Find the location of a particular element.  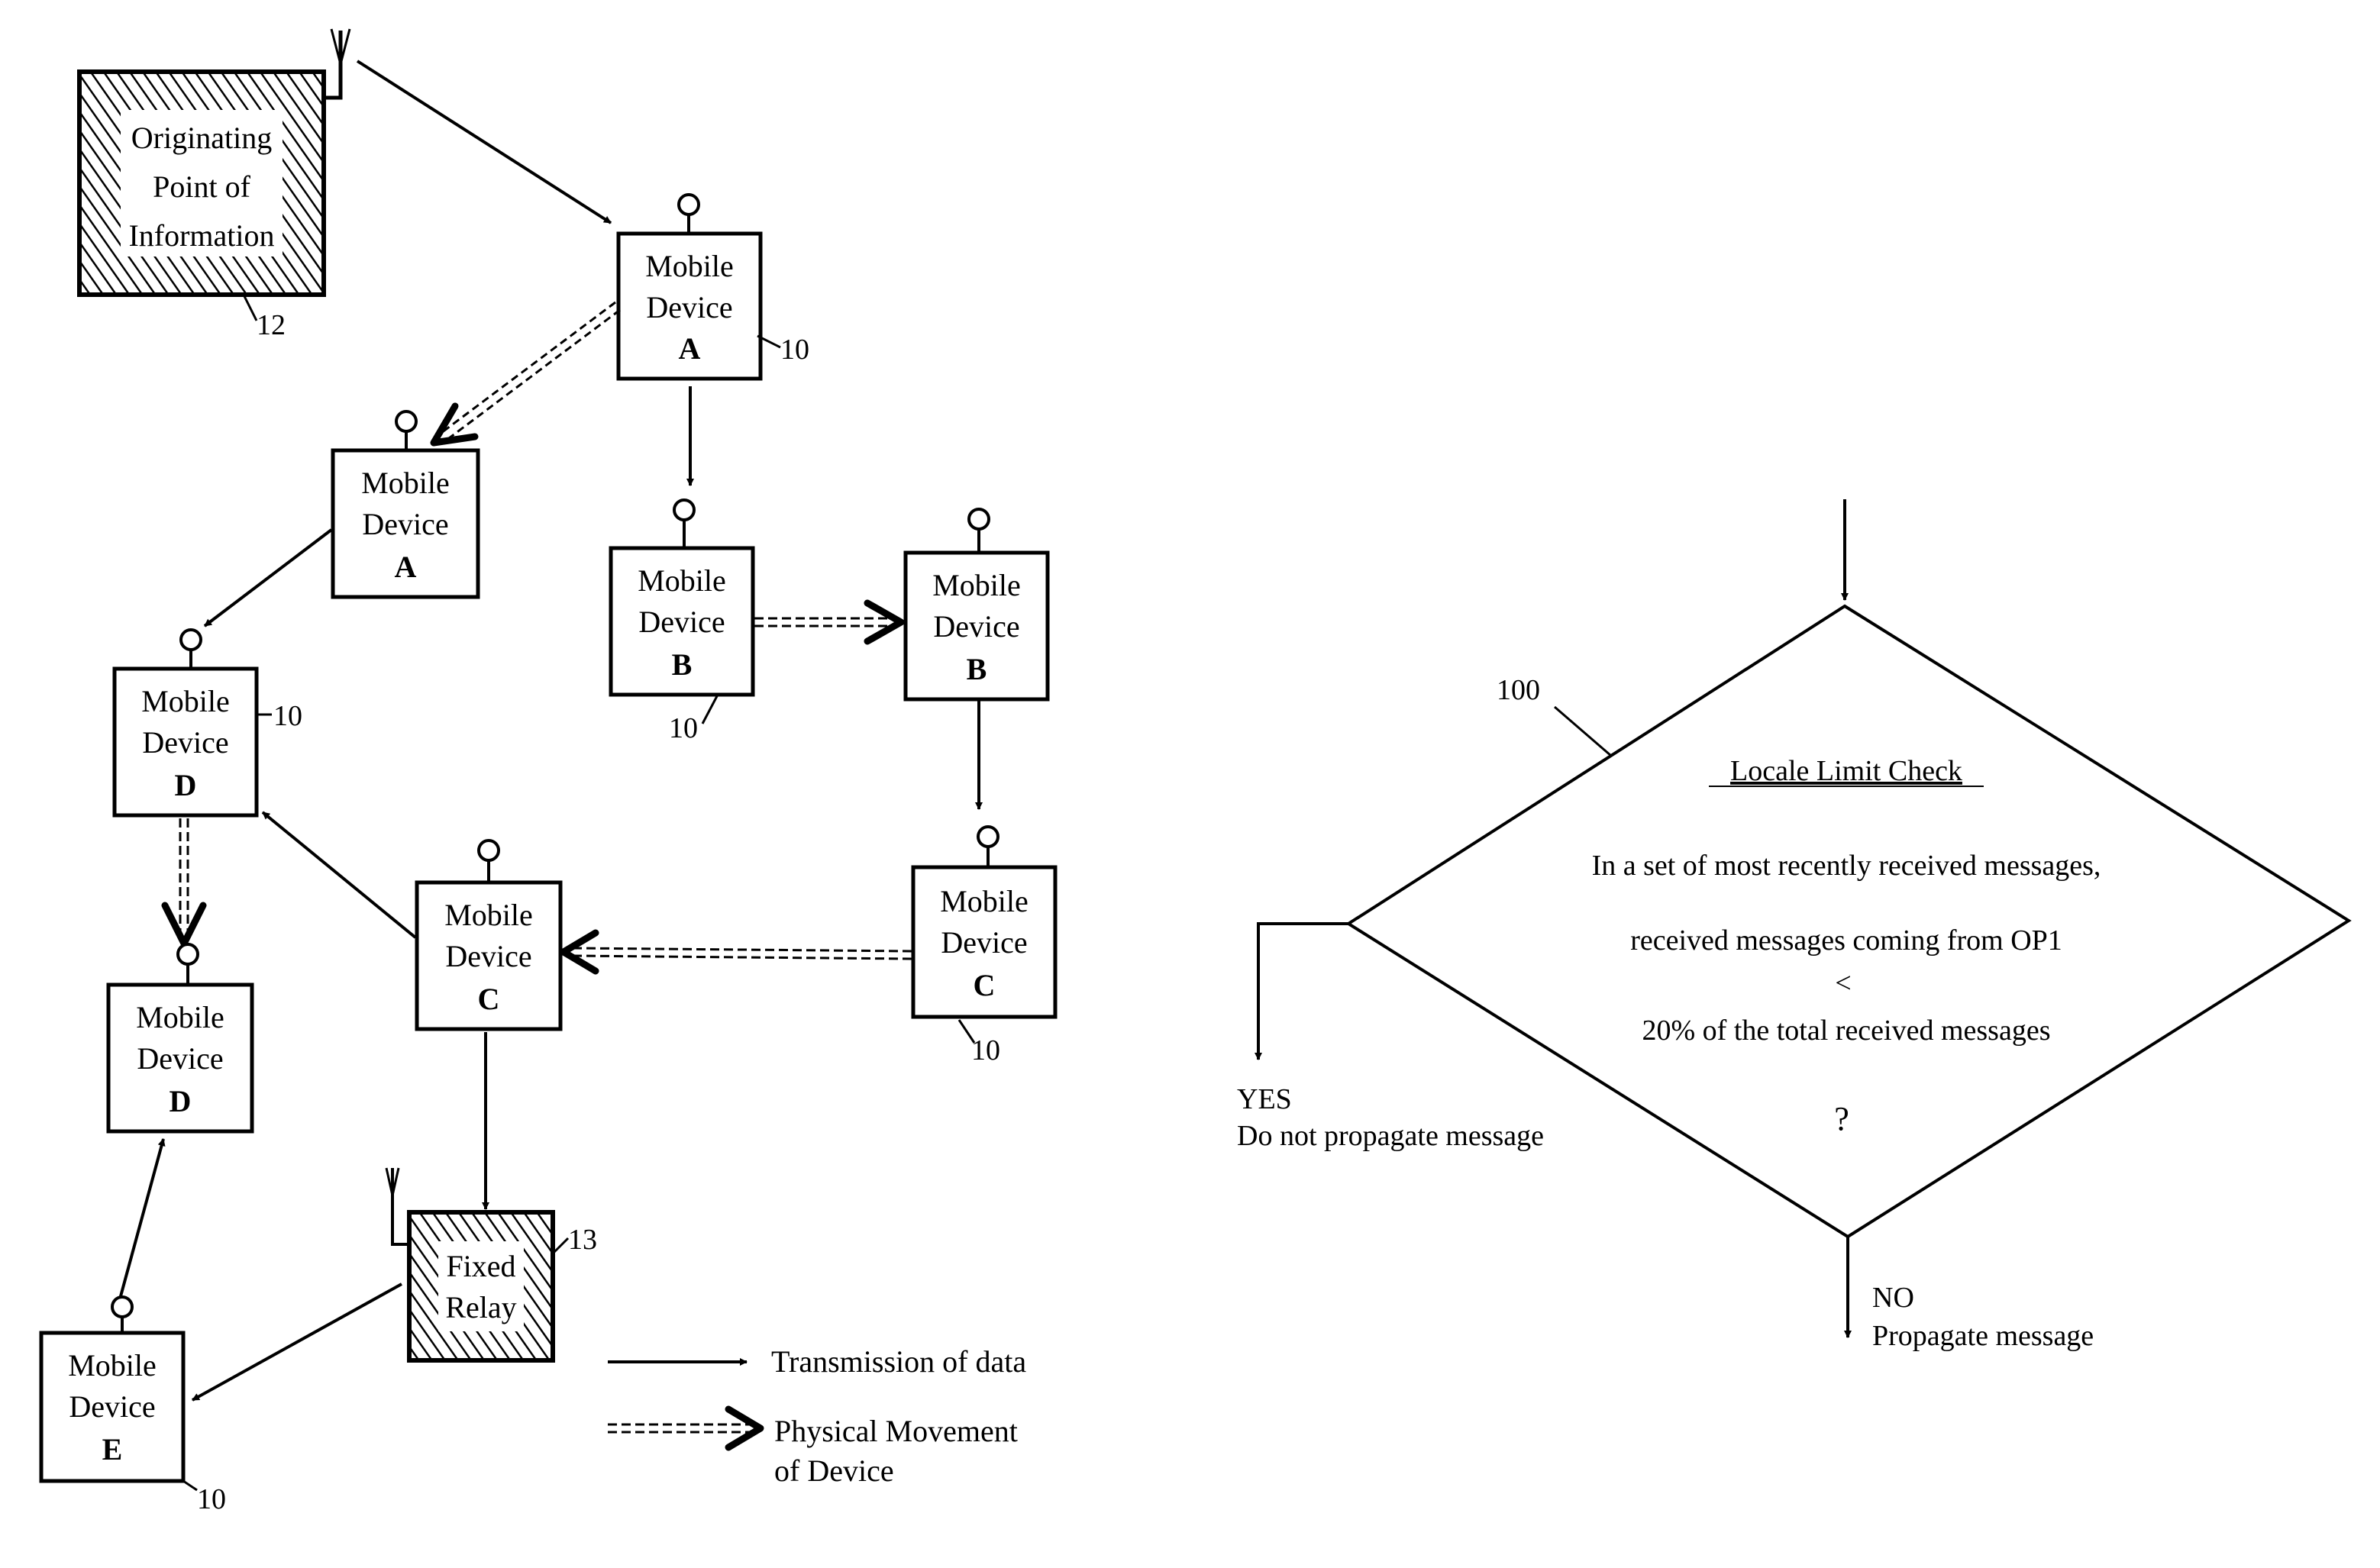

transmission-arrow-a-to-d is located at coordinates (268, 578).